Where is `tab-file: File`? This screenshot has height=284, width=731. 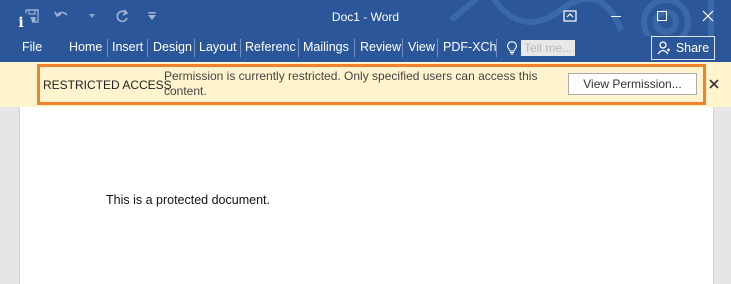 tab-file: File is located at coordinates (32, 47).